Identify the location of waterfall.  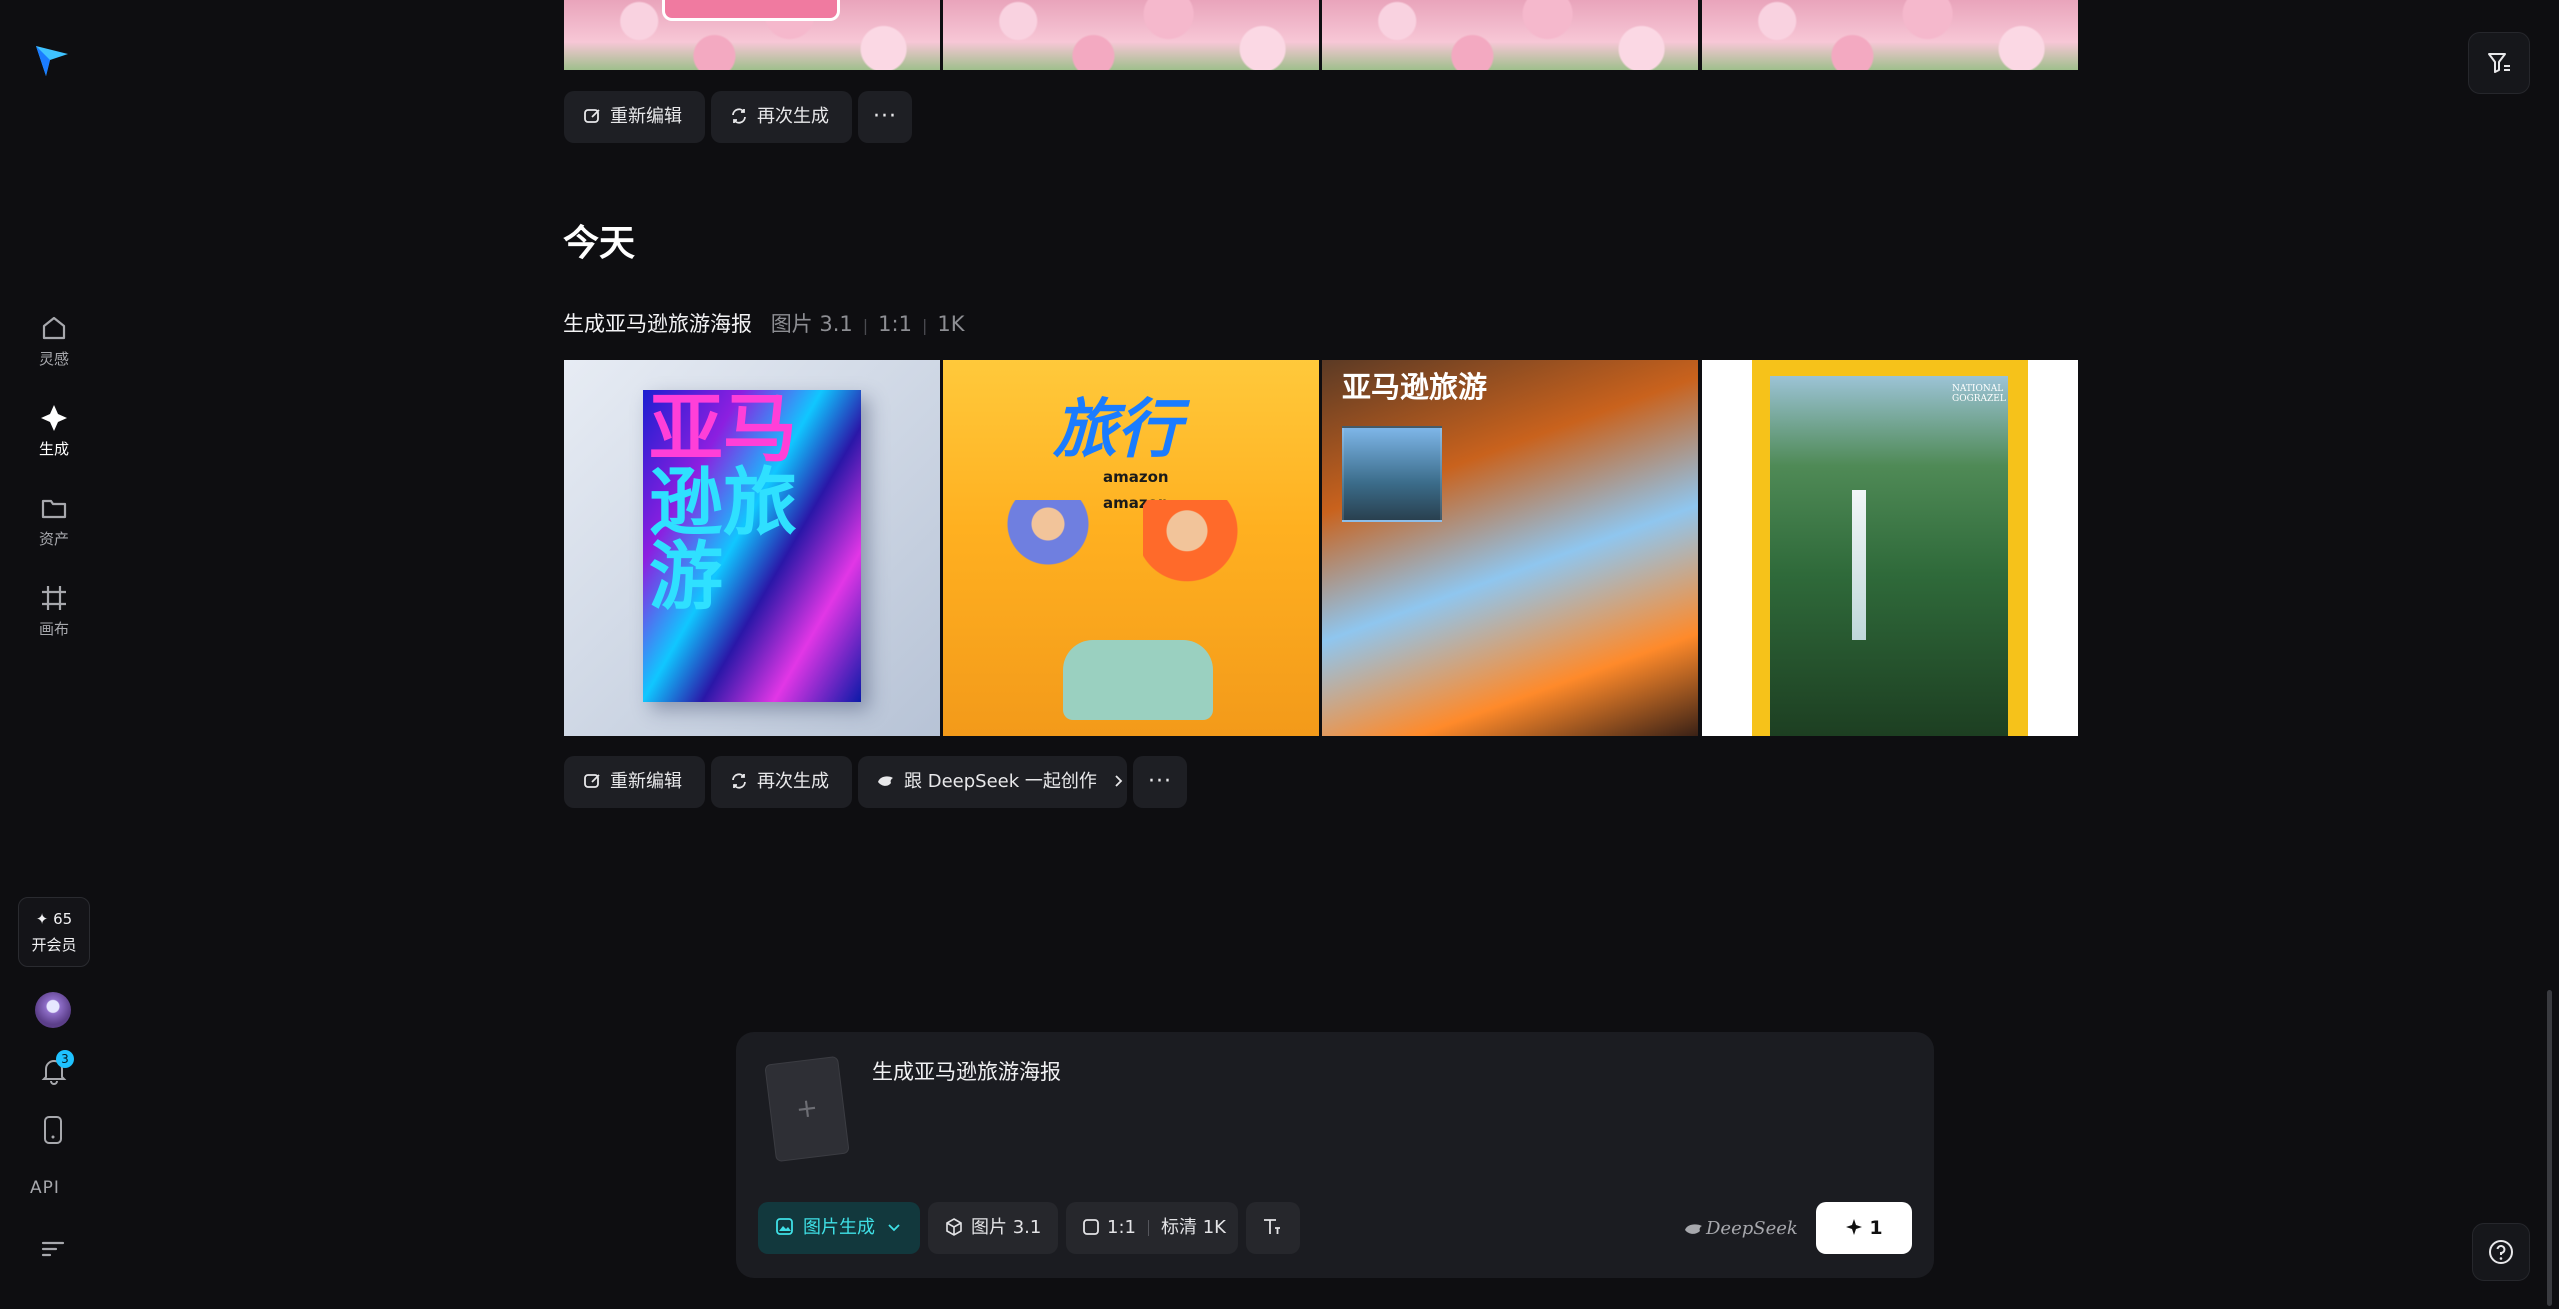
(1859, 565).